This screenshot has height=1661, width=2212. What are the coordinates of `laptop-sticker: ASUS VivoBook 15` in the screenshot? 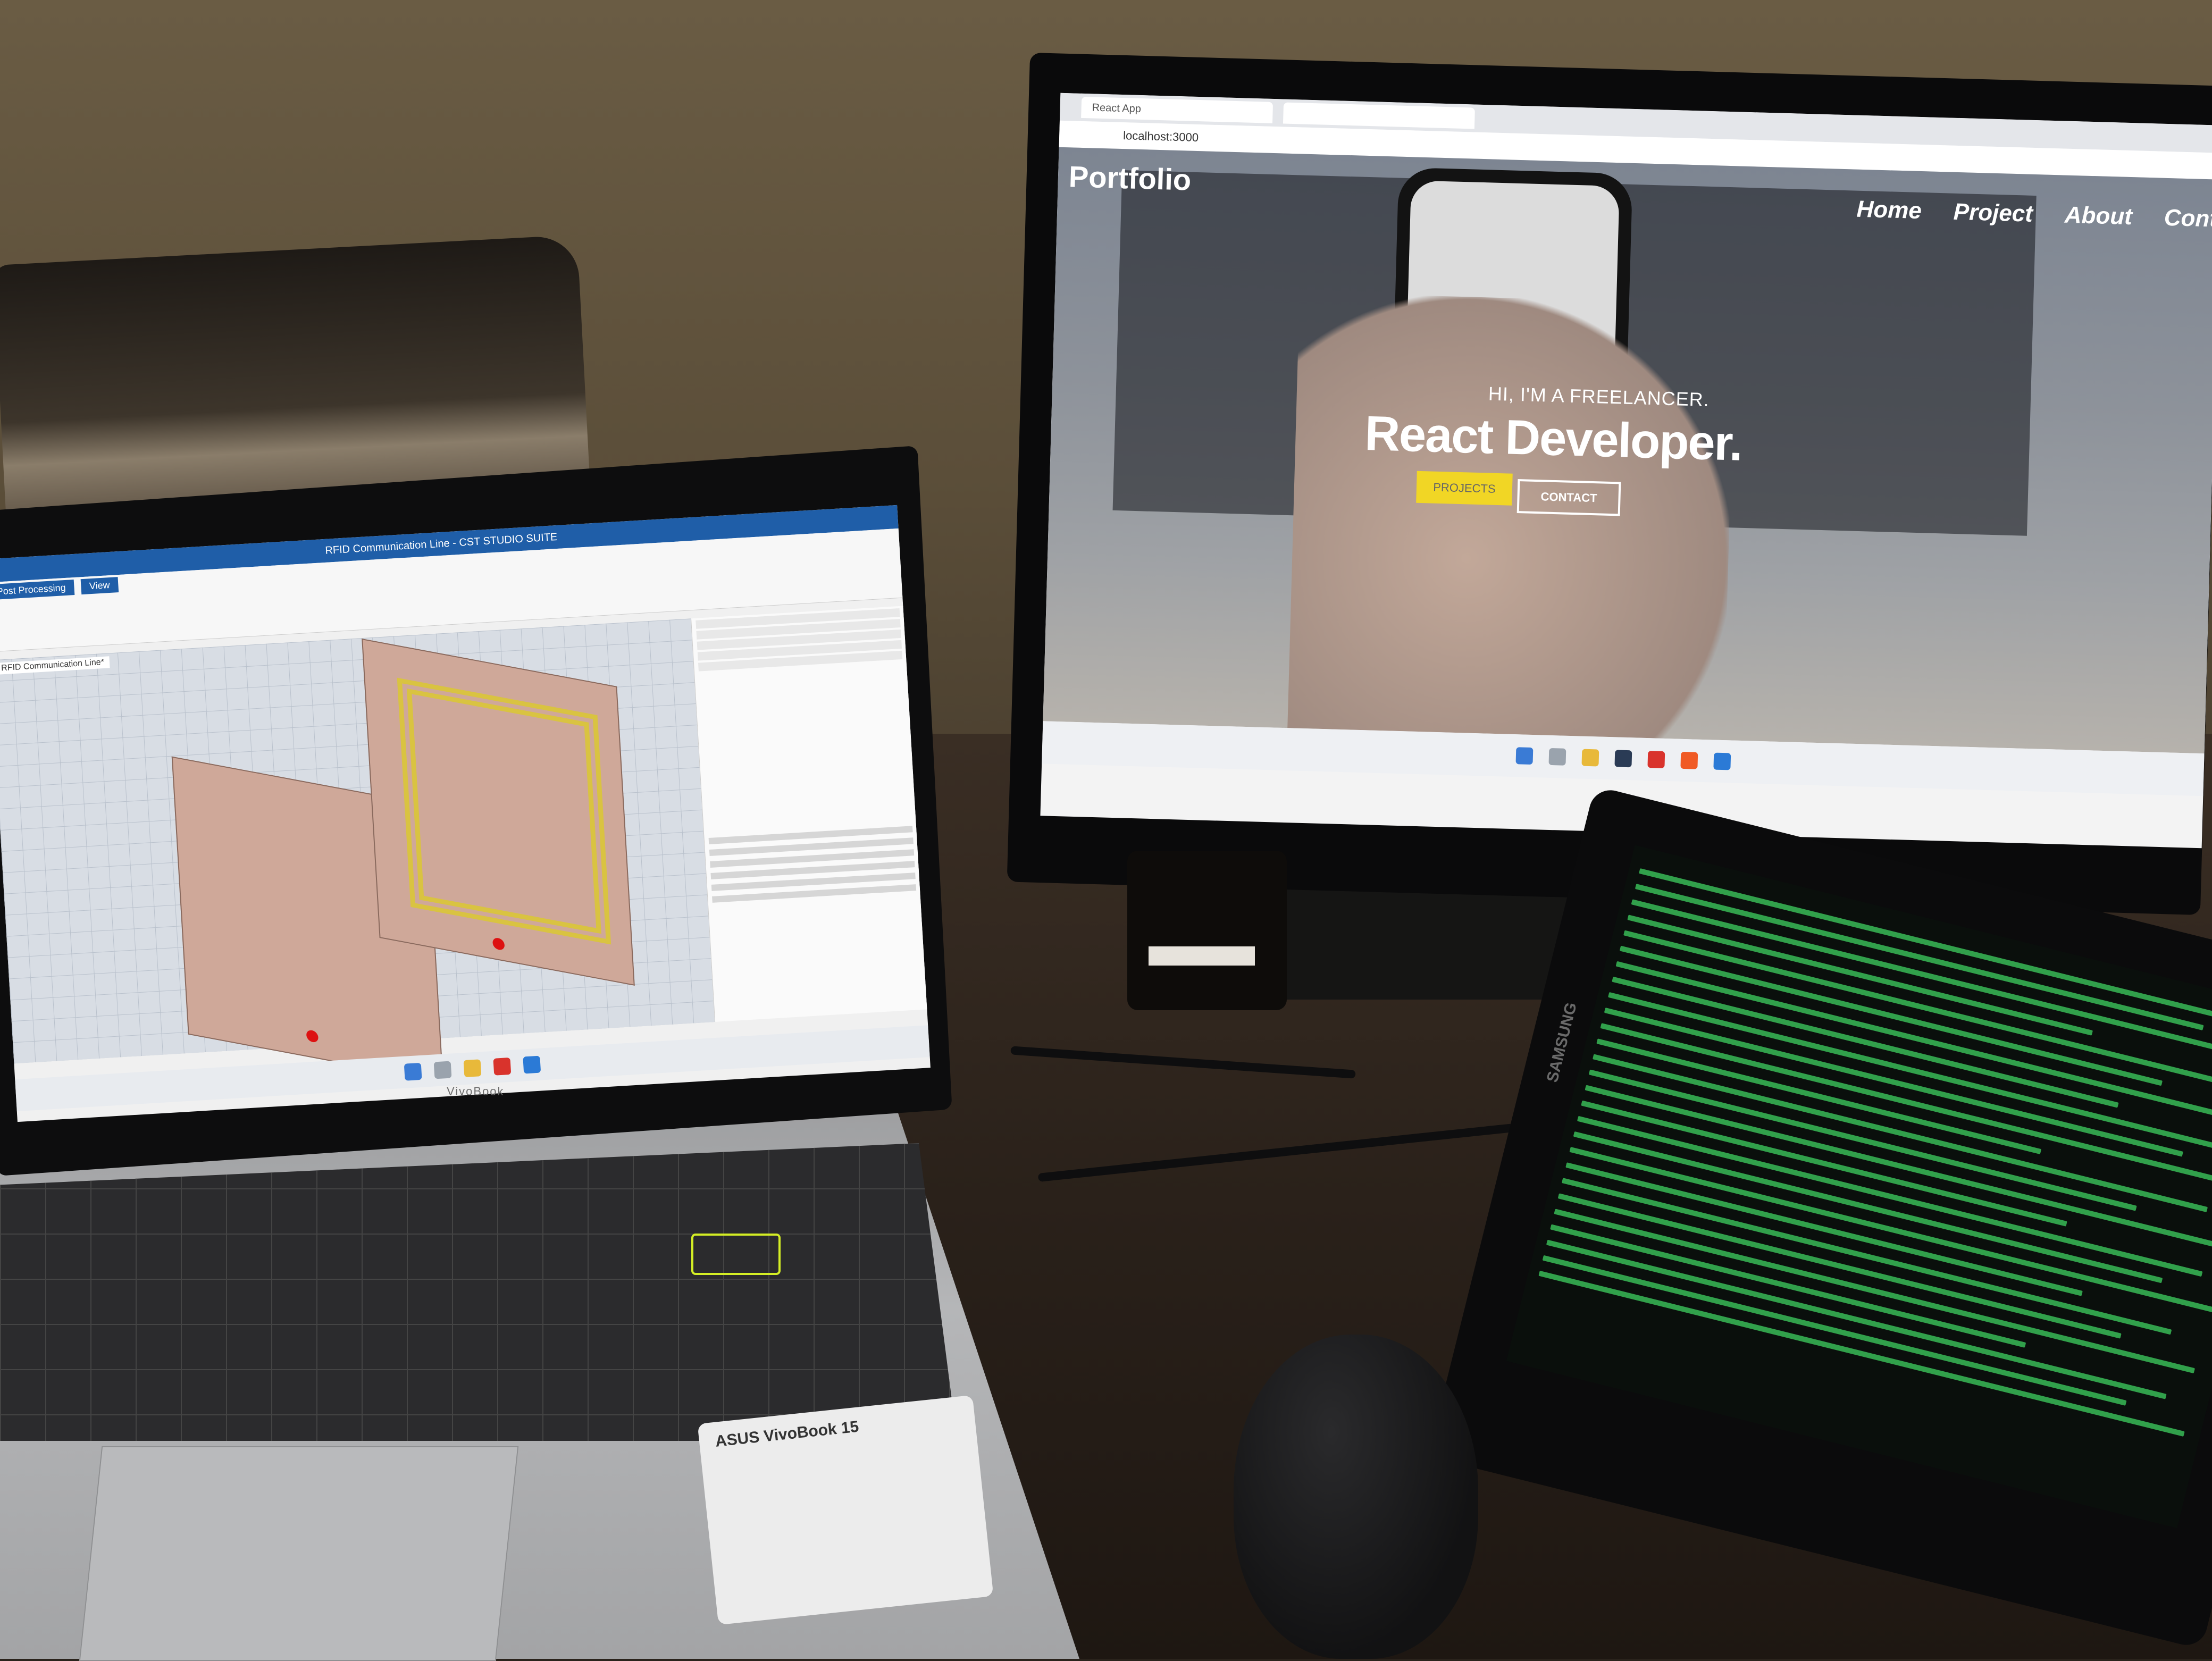 It's located at (845, 1510).